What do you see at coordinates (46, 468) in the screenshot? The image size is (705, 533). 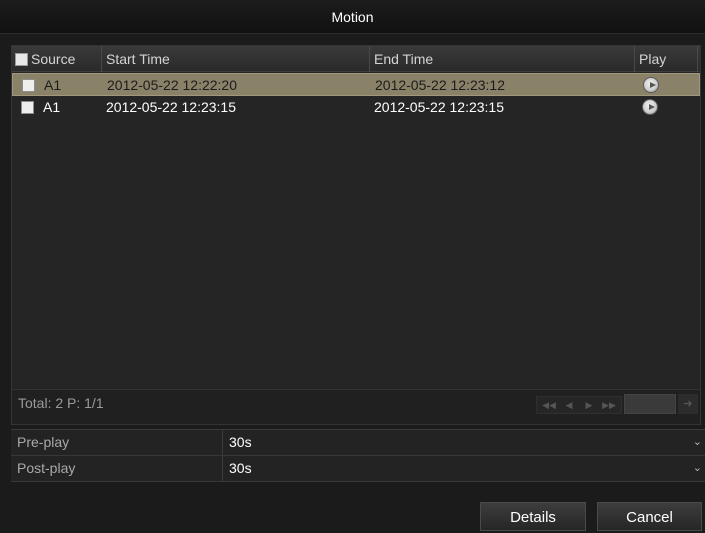 I see `post-play-label: Post-play` at bounding box center [46, 468].